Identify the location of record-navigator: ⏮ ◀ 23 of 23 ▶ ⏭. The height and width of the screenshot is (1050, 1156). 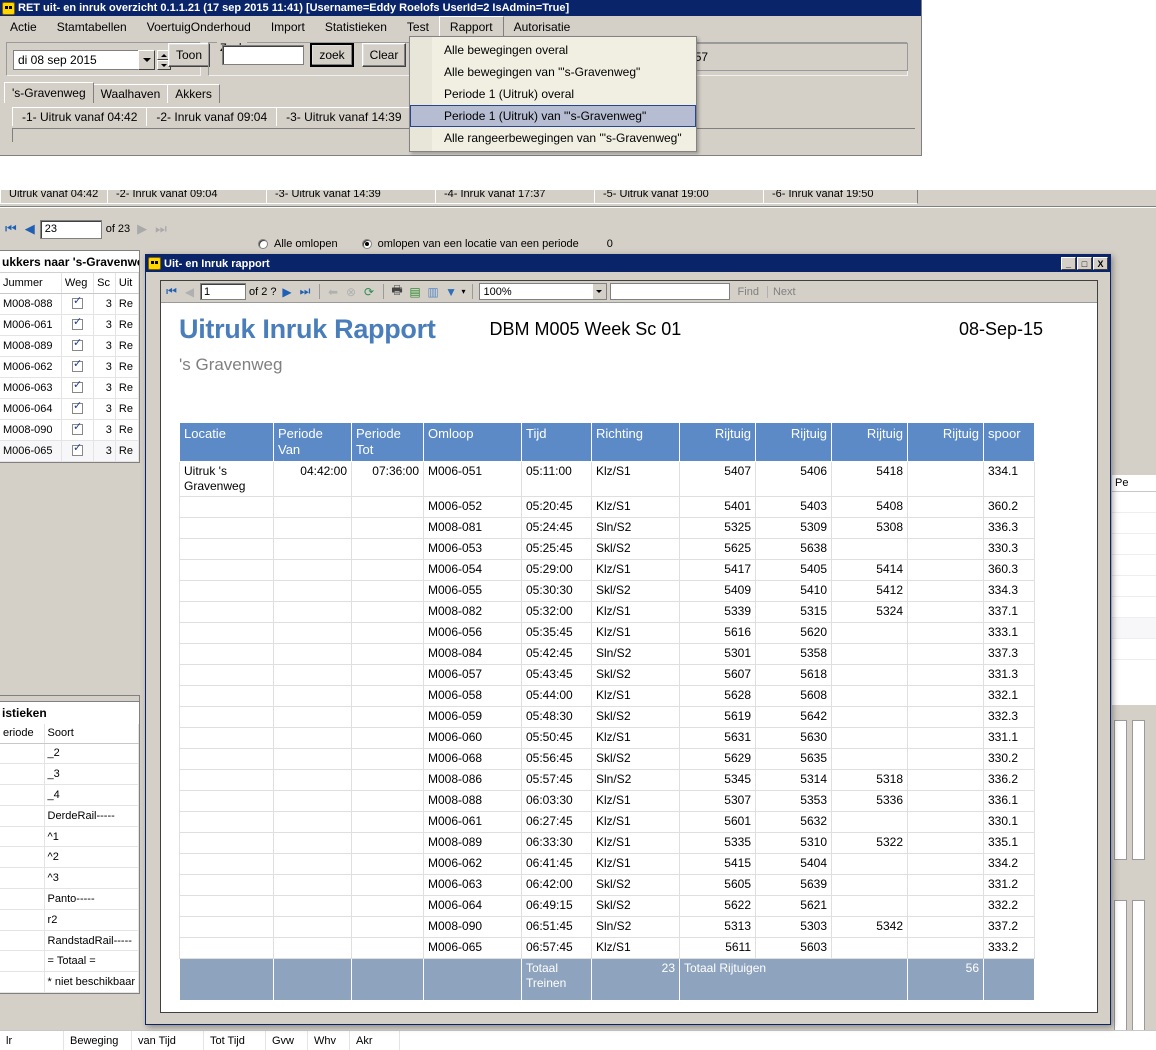
(97, 229).